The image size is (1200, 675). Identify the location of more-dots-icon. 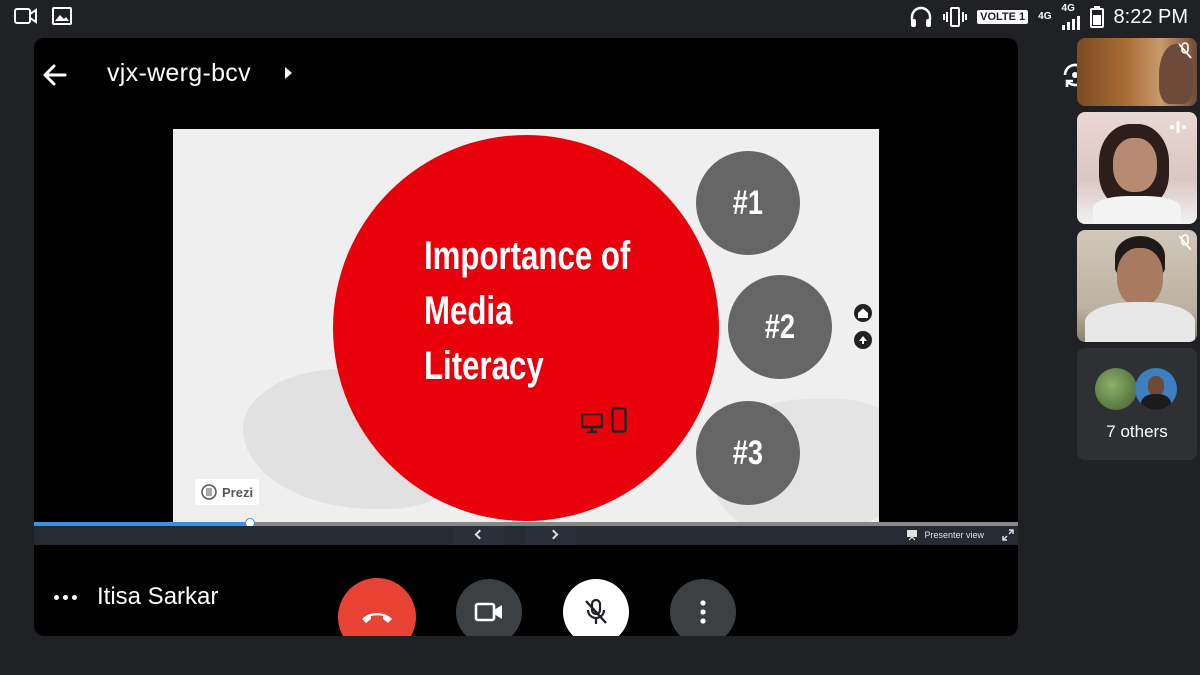
(65, 597).